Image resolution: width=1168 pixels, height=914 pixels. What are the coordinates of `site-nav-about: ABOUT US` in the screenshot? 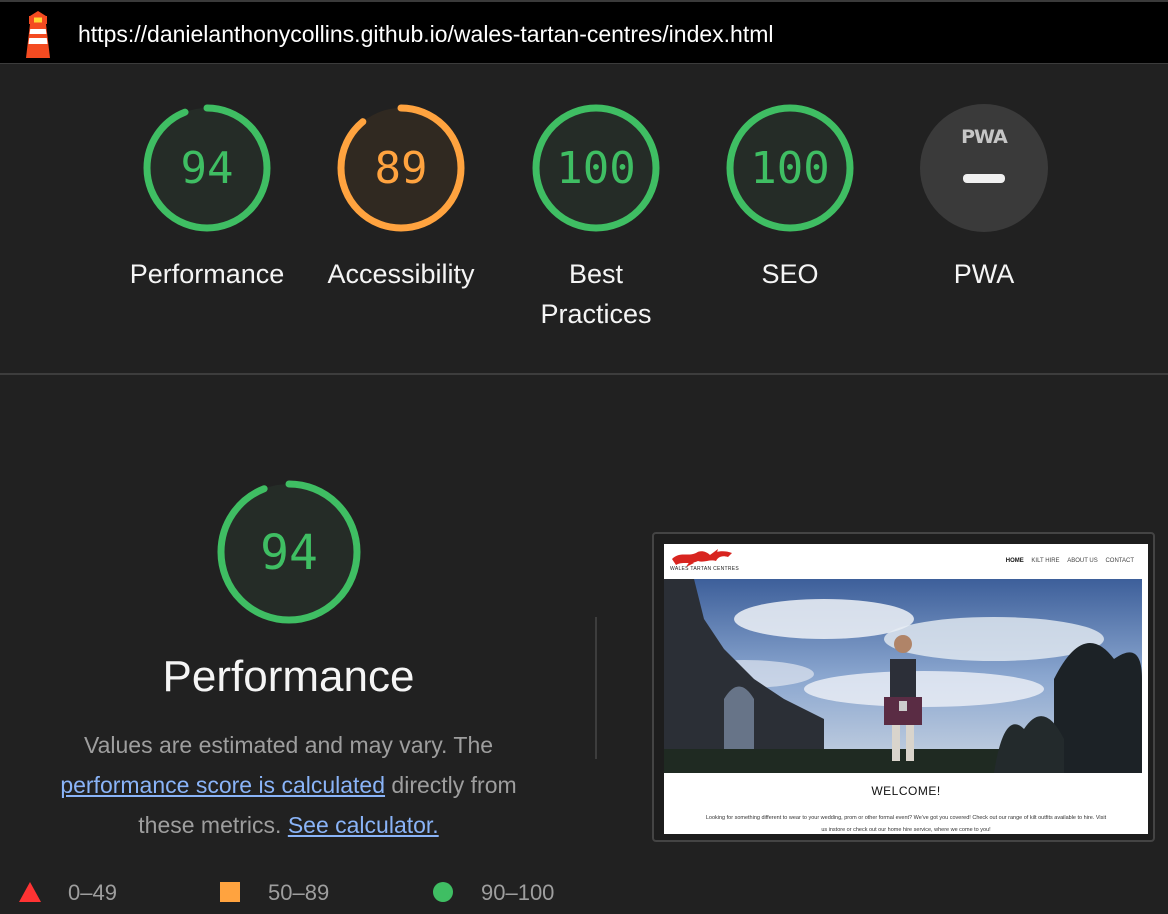 It's located at (1082, 561).